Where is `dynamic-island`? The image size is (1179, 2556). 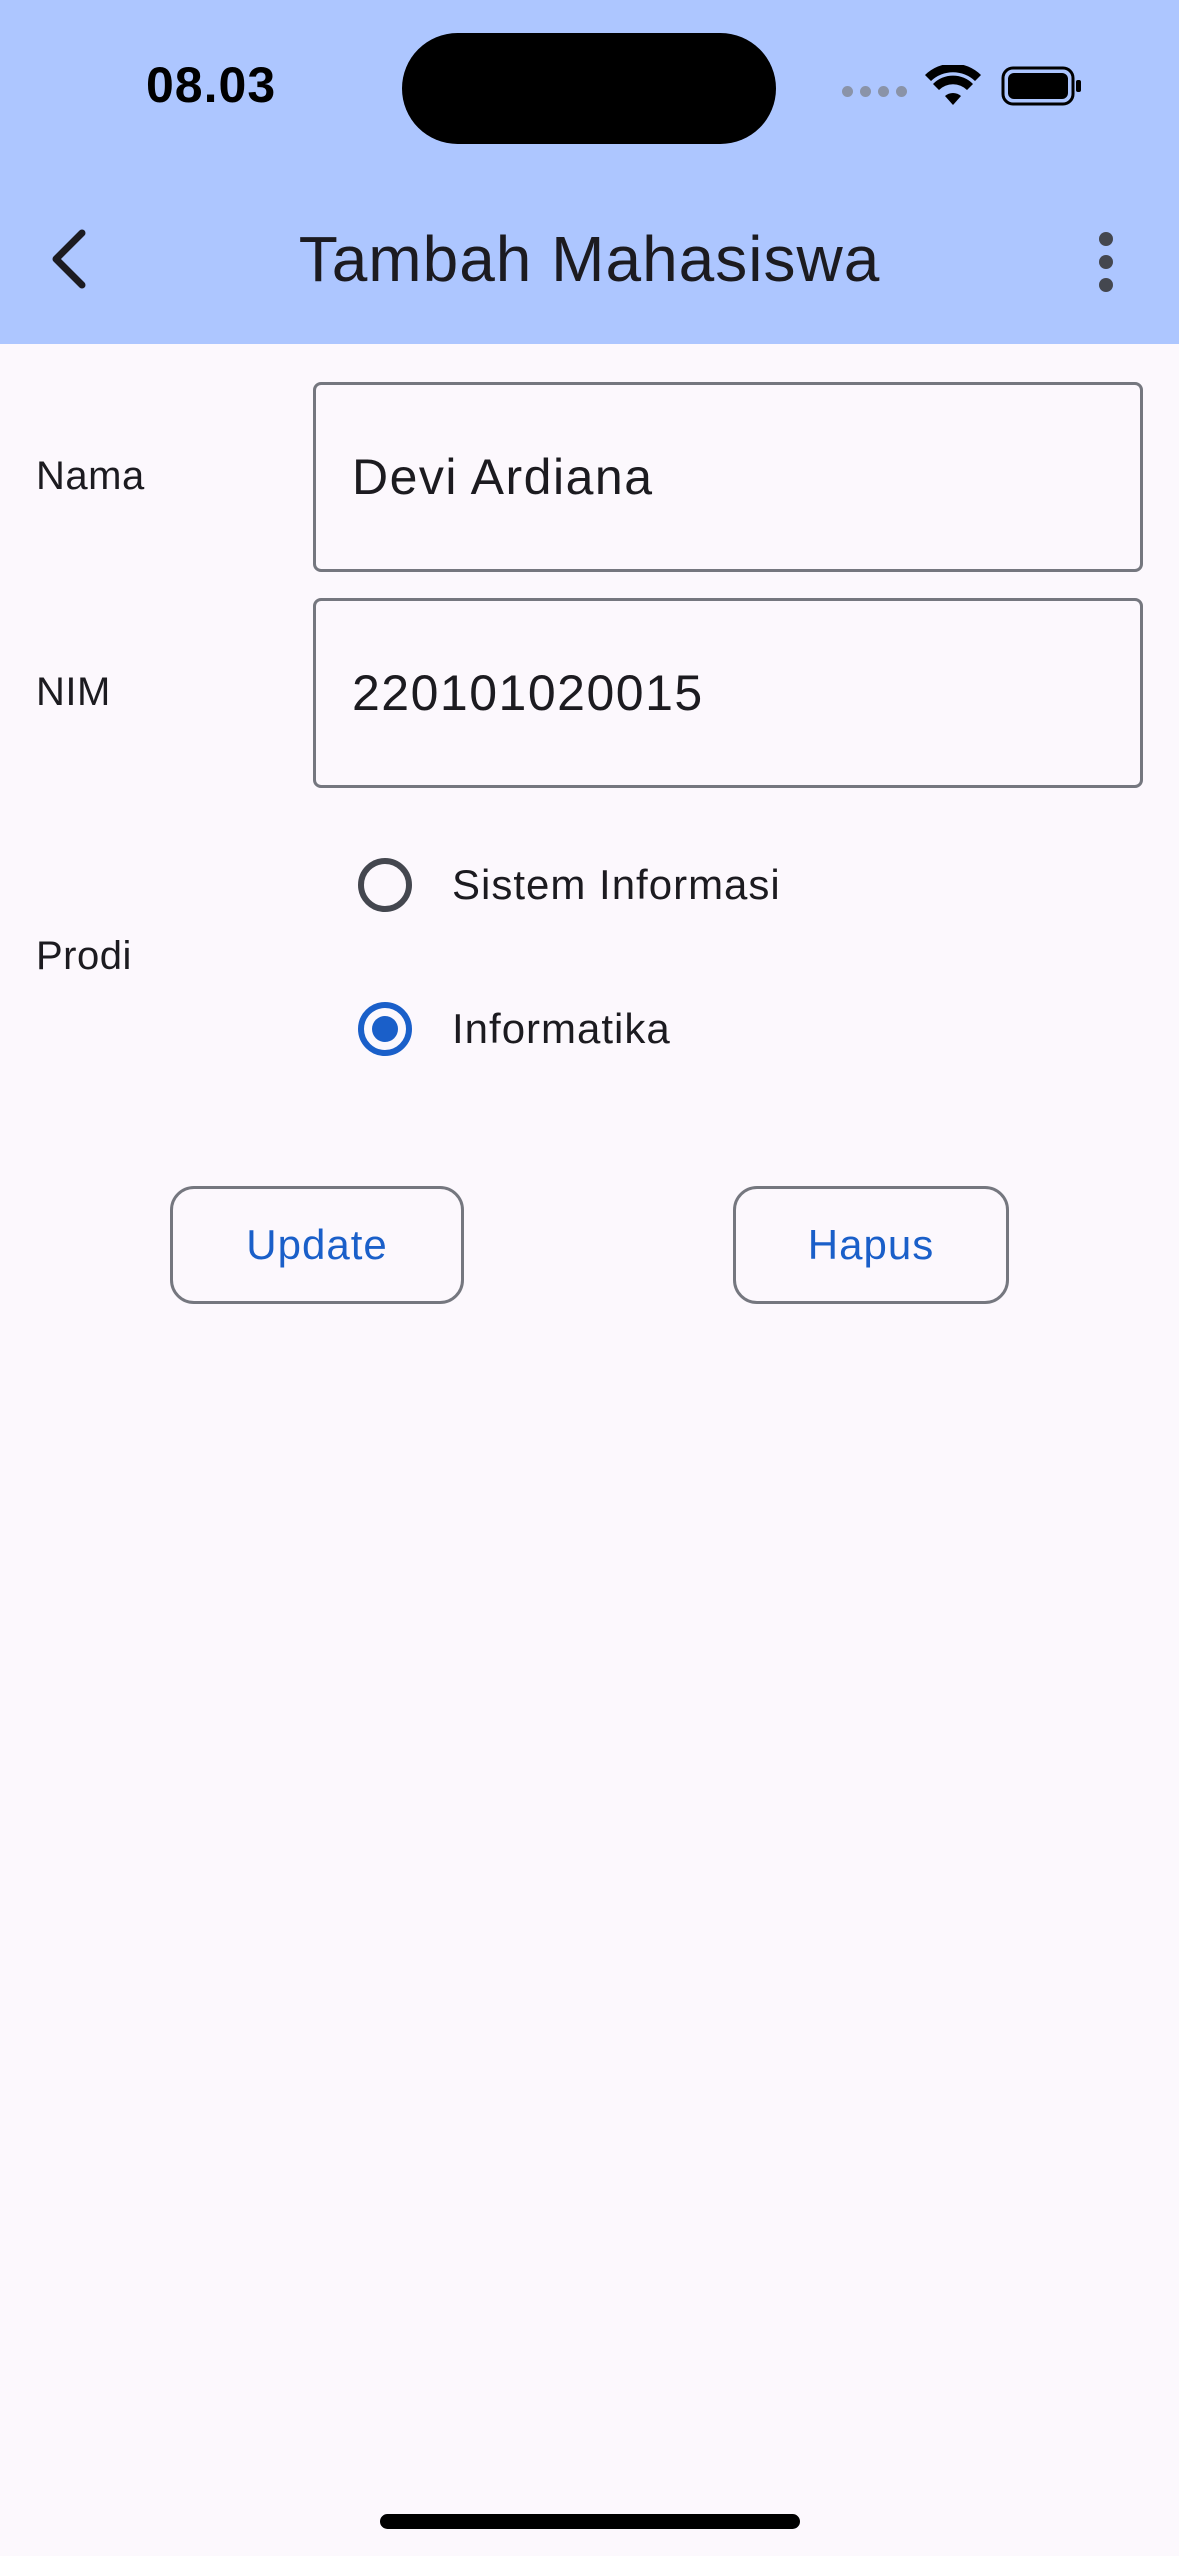 dynamic-island is located at coordinates (589, 88).